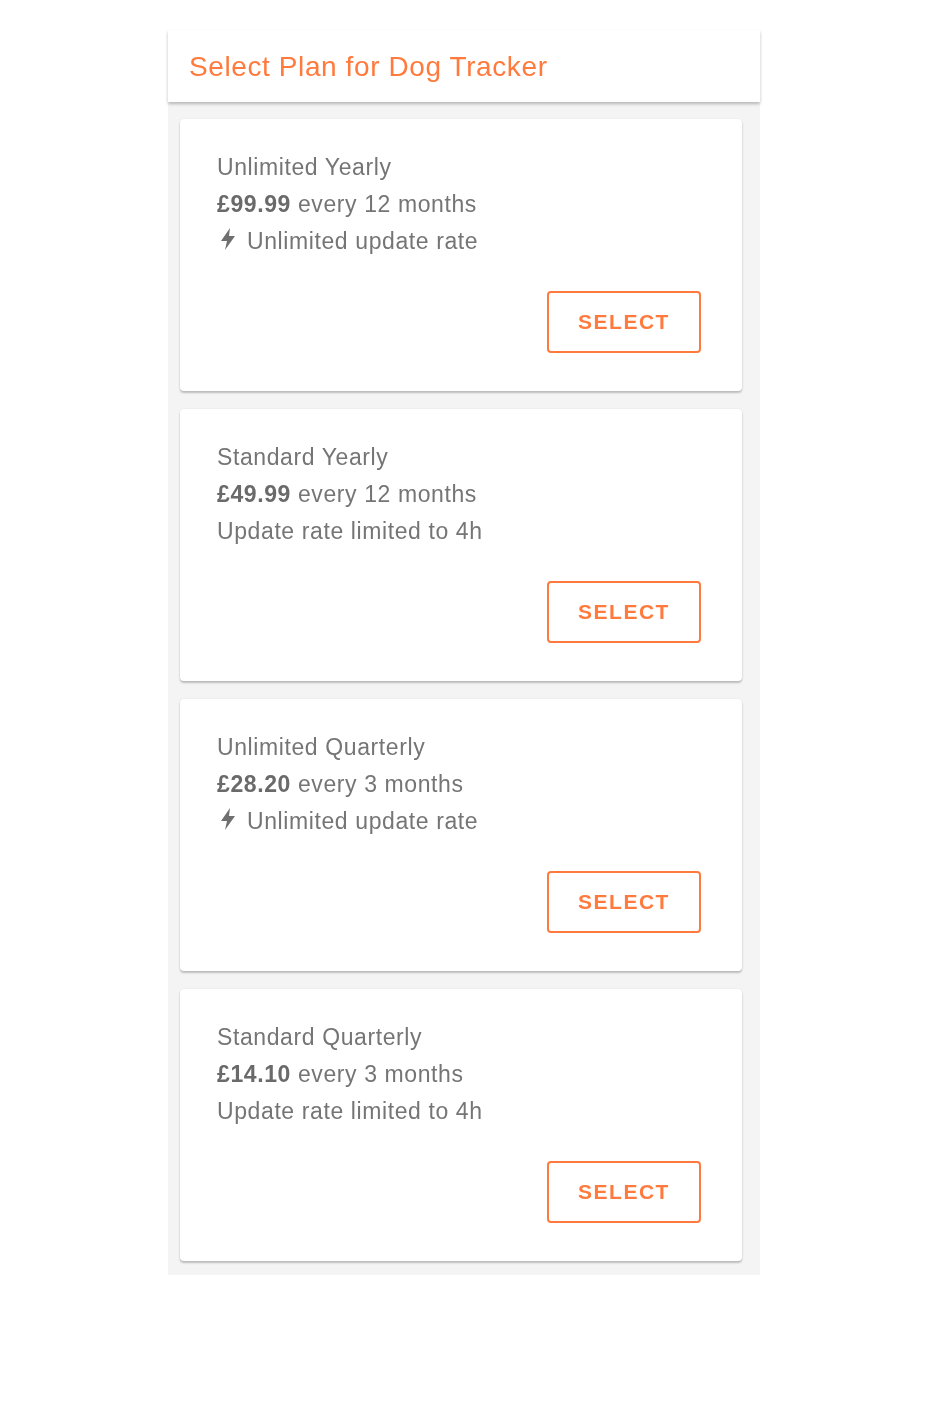 Image resolution: width=950 pixels, height=1420 pixels. I want to click on plan-price: £99.99 every 12 months, so click(347, 204).